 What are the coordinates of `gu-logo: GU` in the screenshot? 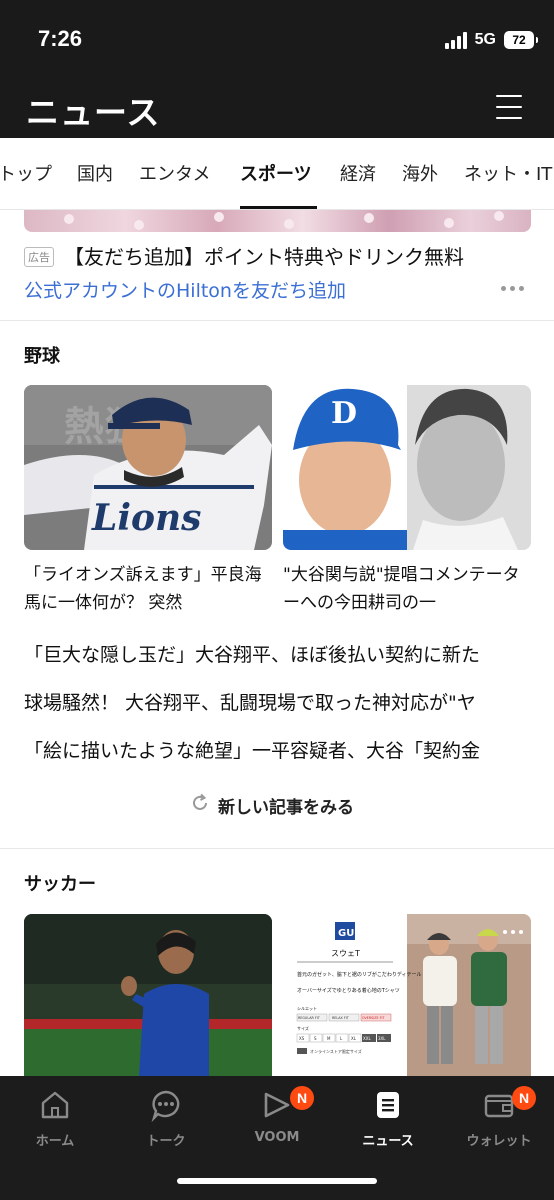 It's located at (346, 933).